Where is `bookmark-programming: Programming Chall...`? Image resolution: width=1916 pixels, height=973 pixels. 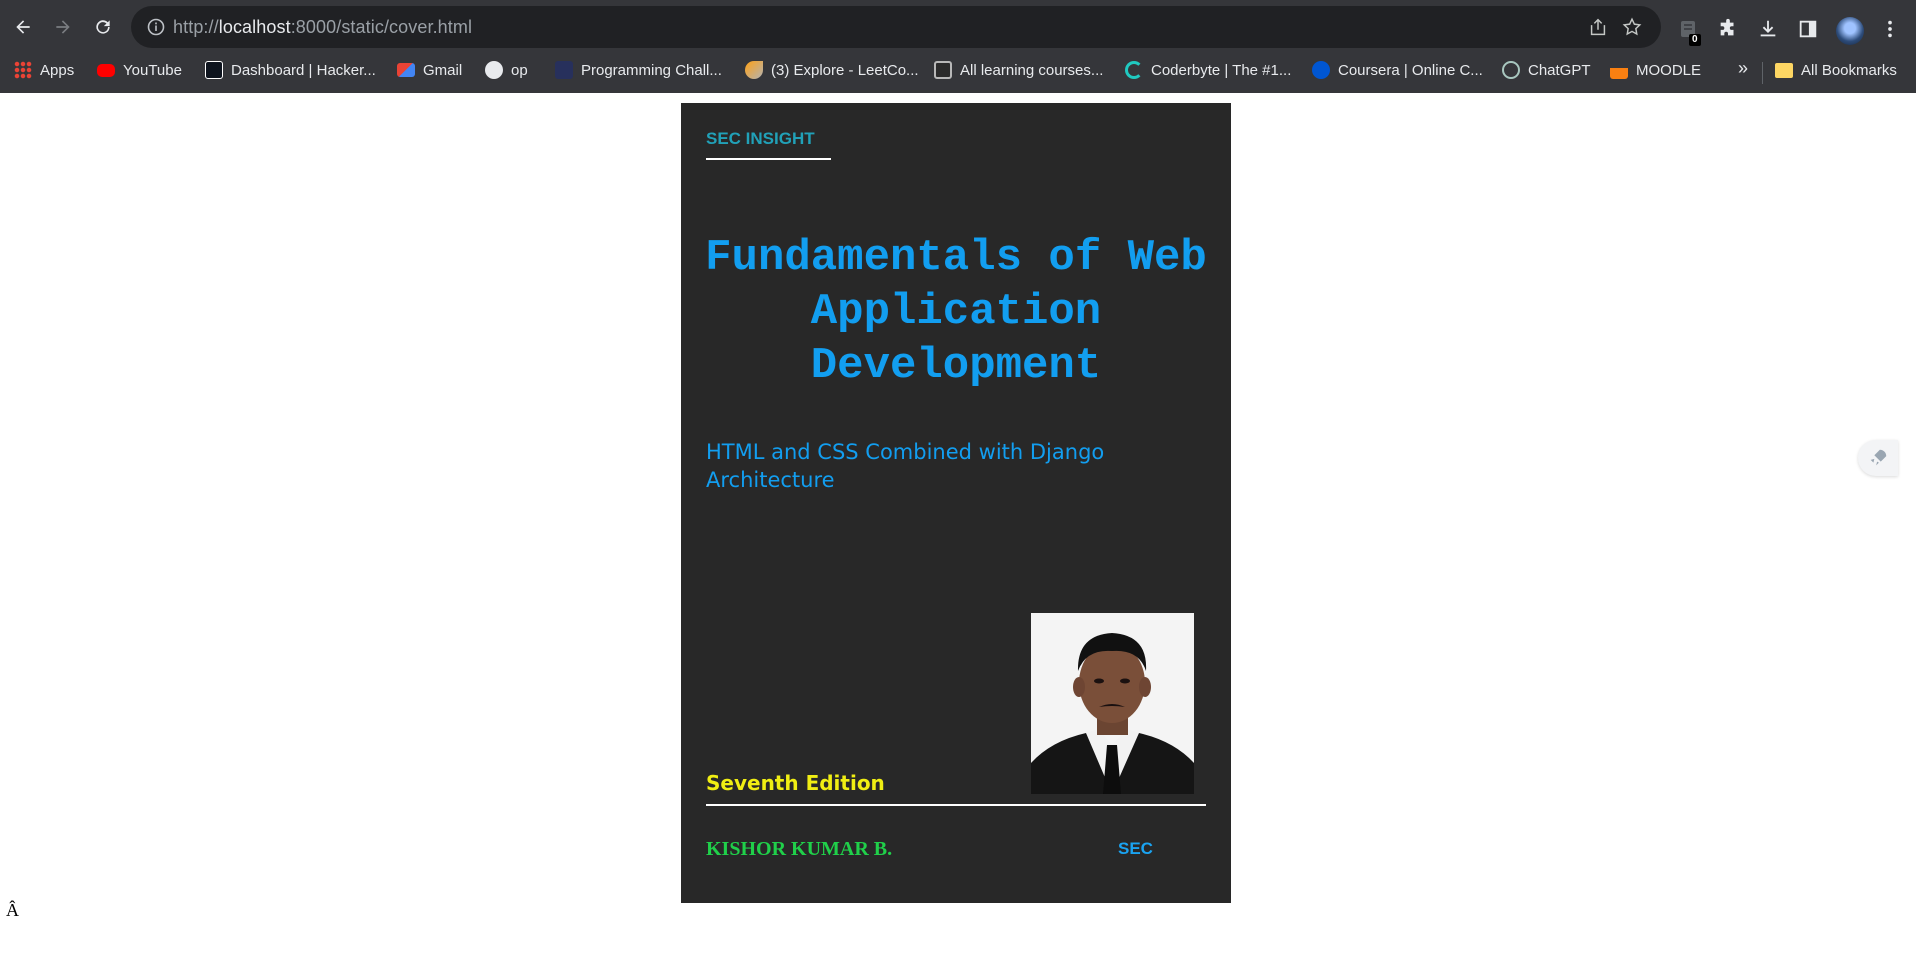 bookmark-programming: Programming Chall... is located at coordinates (638, 70).